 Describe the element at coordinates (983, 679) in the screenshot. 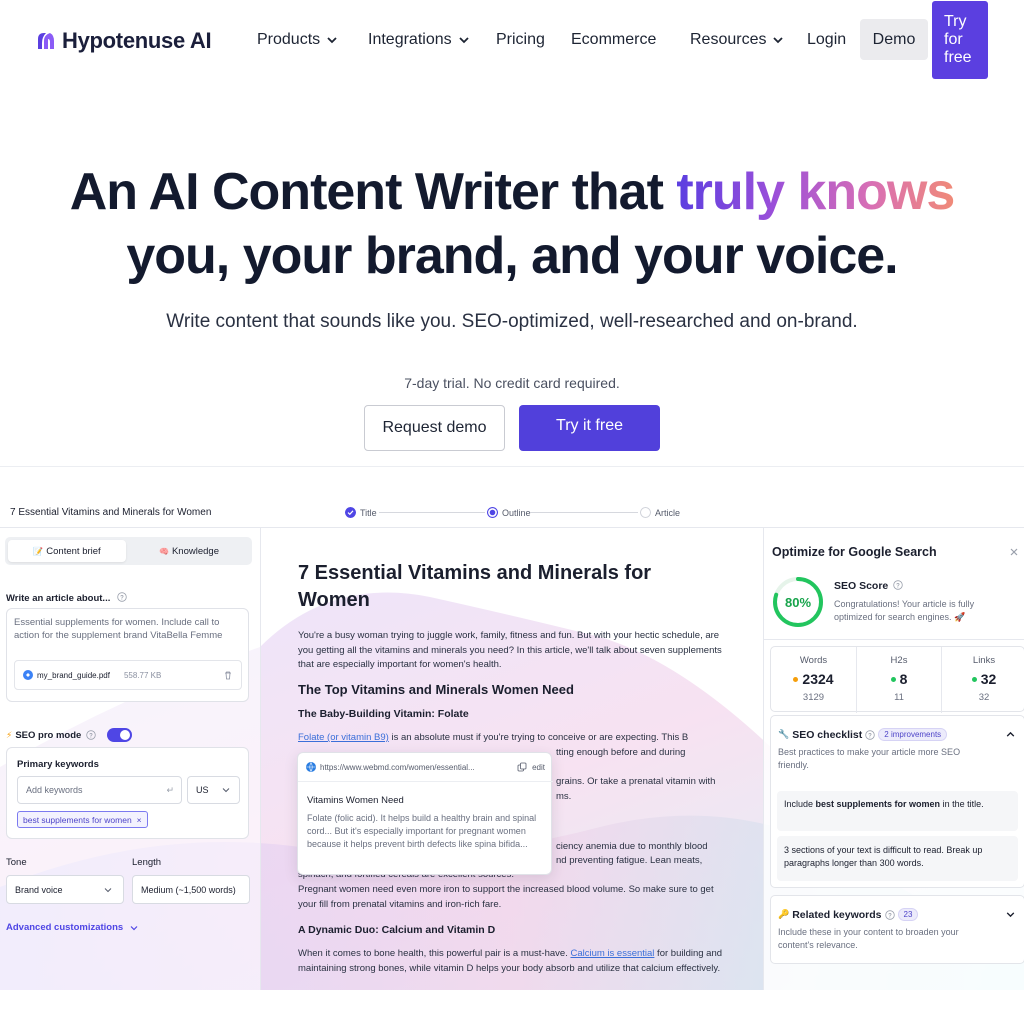

I see `stat-links-value: 32` at that location.